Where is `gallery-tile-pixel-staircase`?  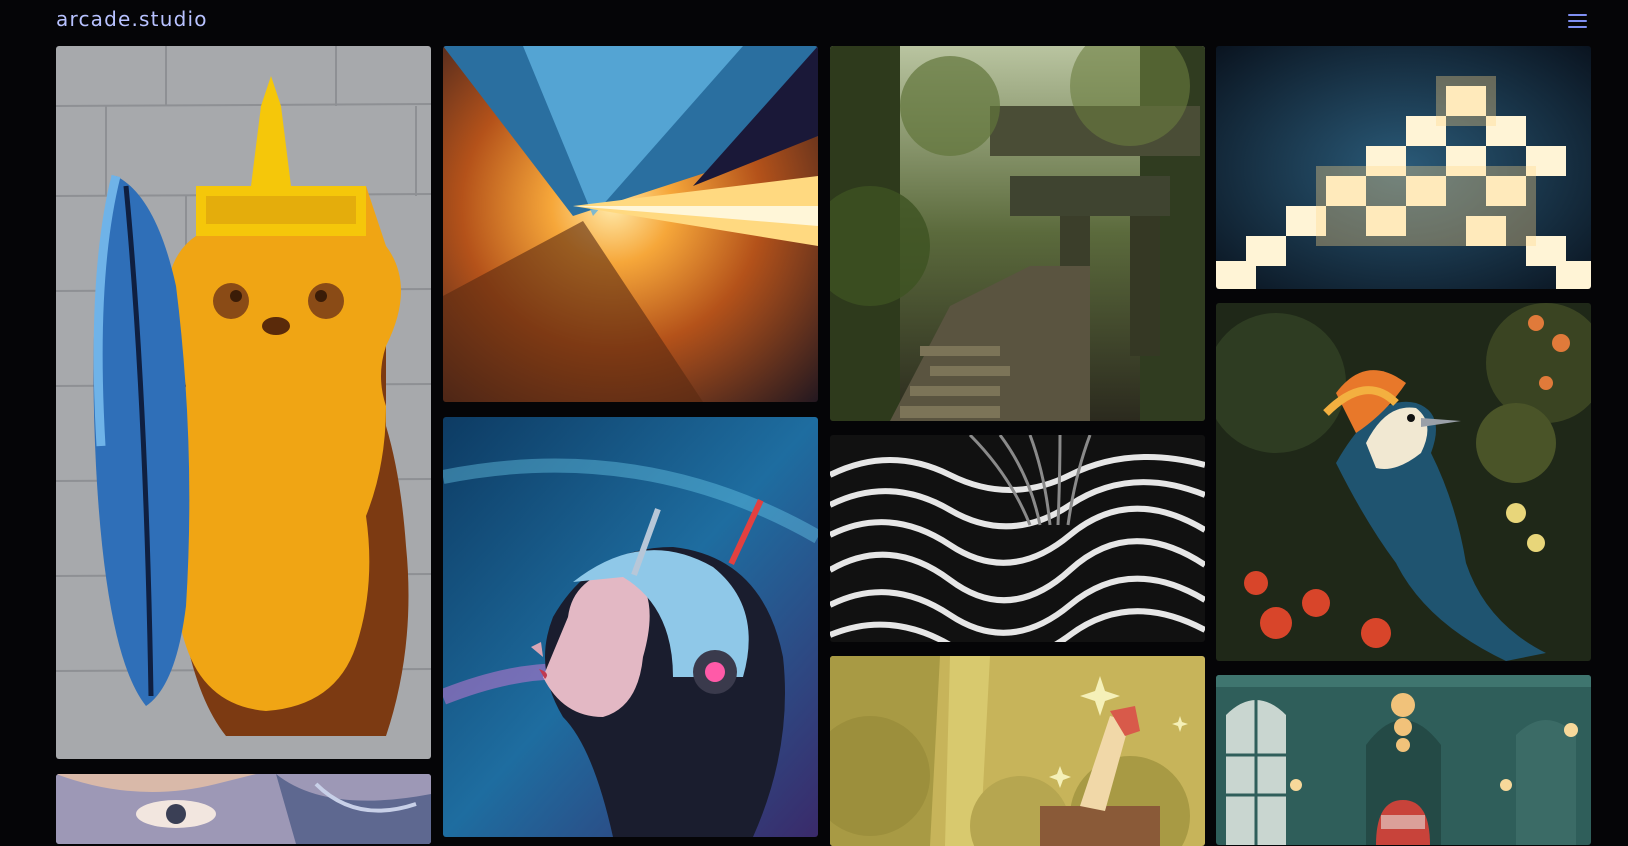
gallery-tile-pixel-staircase is located at coordinates (1403, 167).